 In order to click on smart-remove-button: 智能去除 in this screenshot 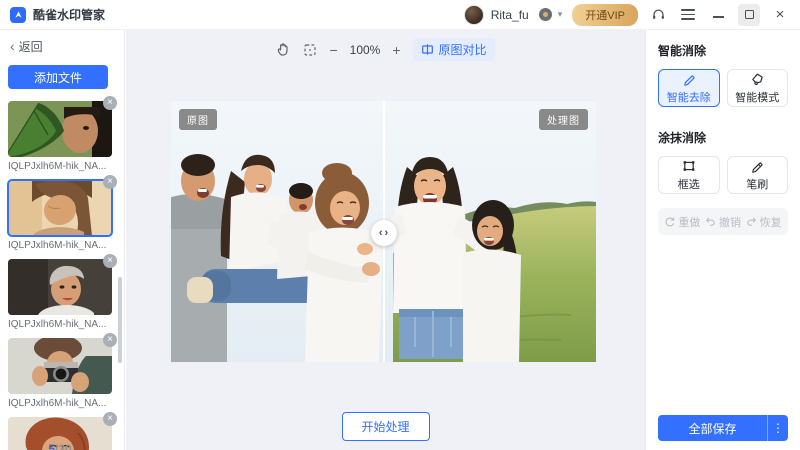, I will do `click(689, 88)`.